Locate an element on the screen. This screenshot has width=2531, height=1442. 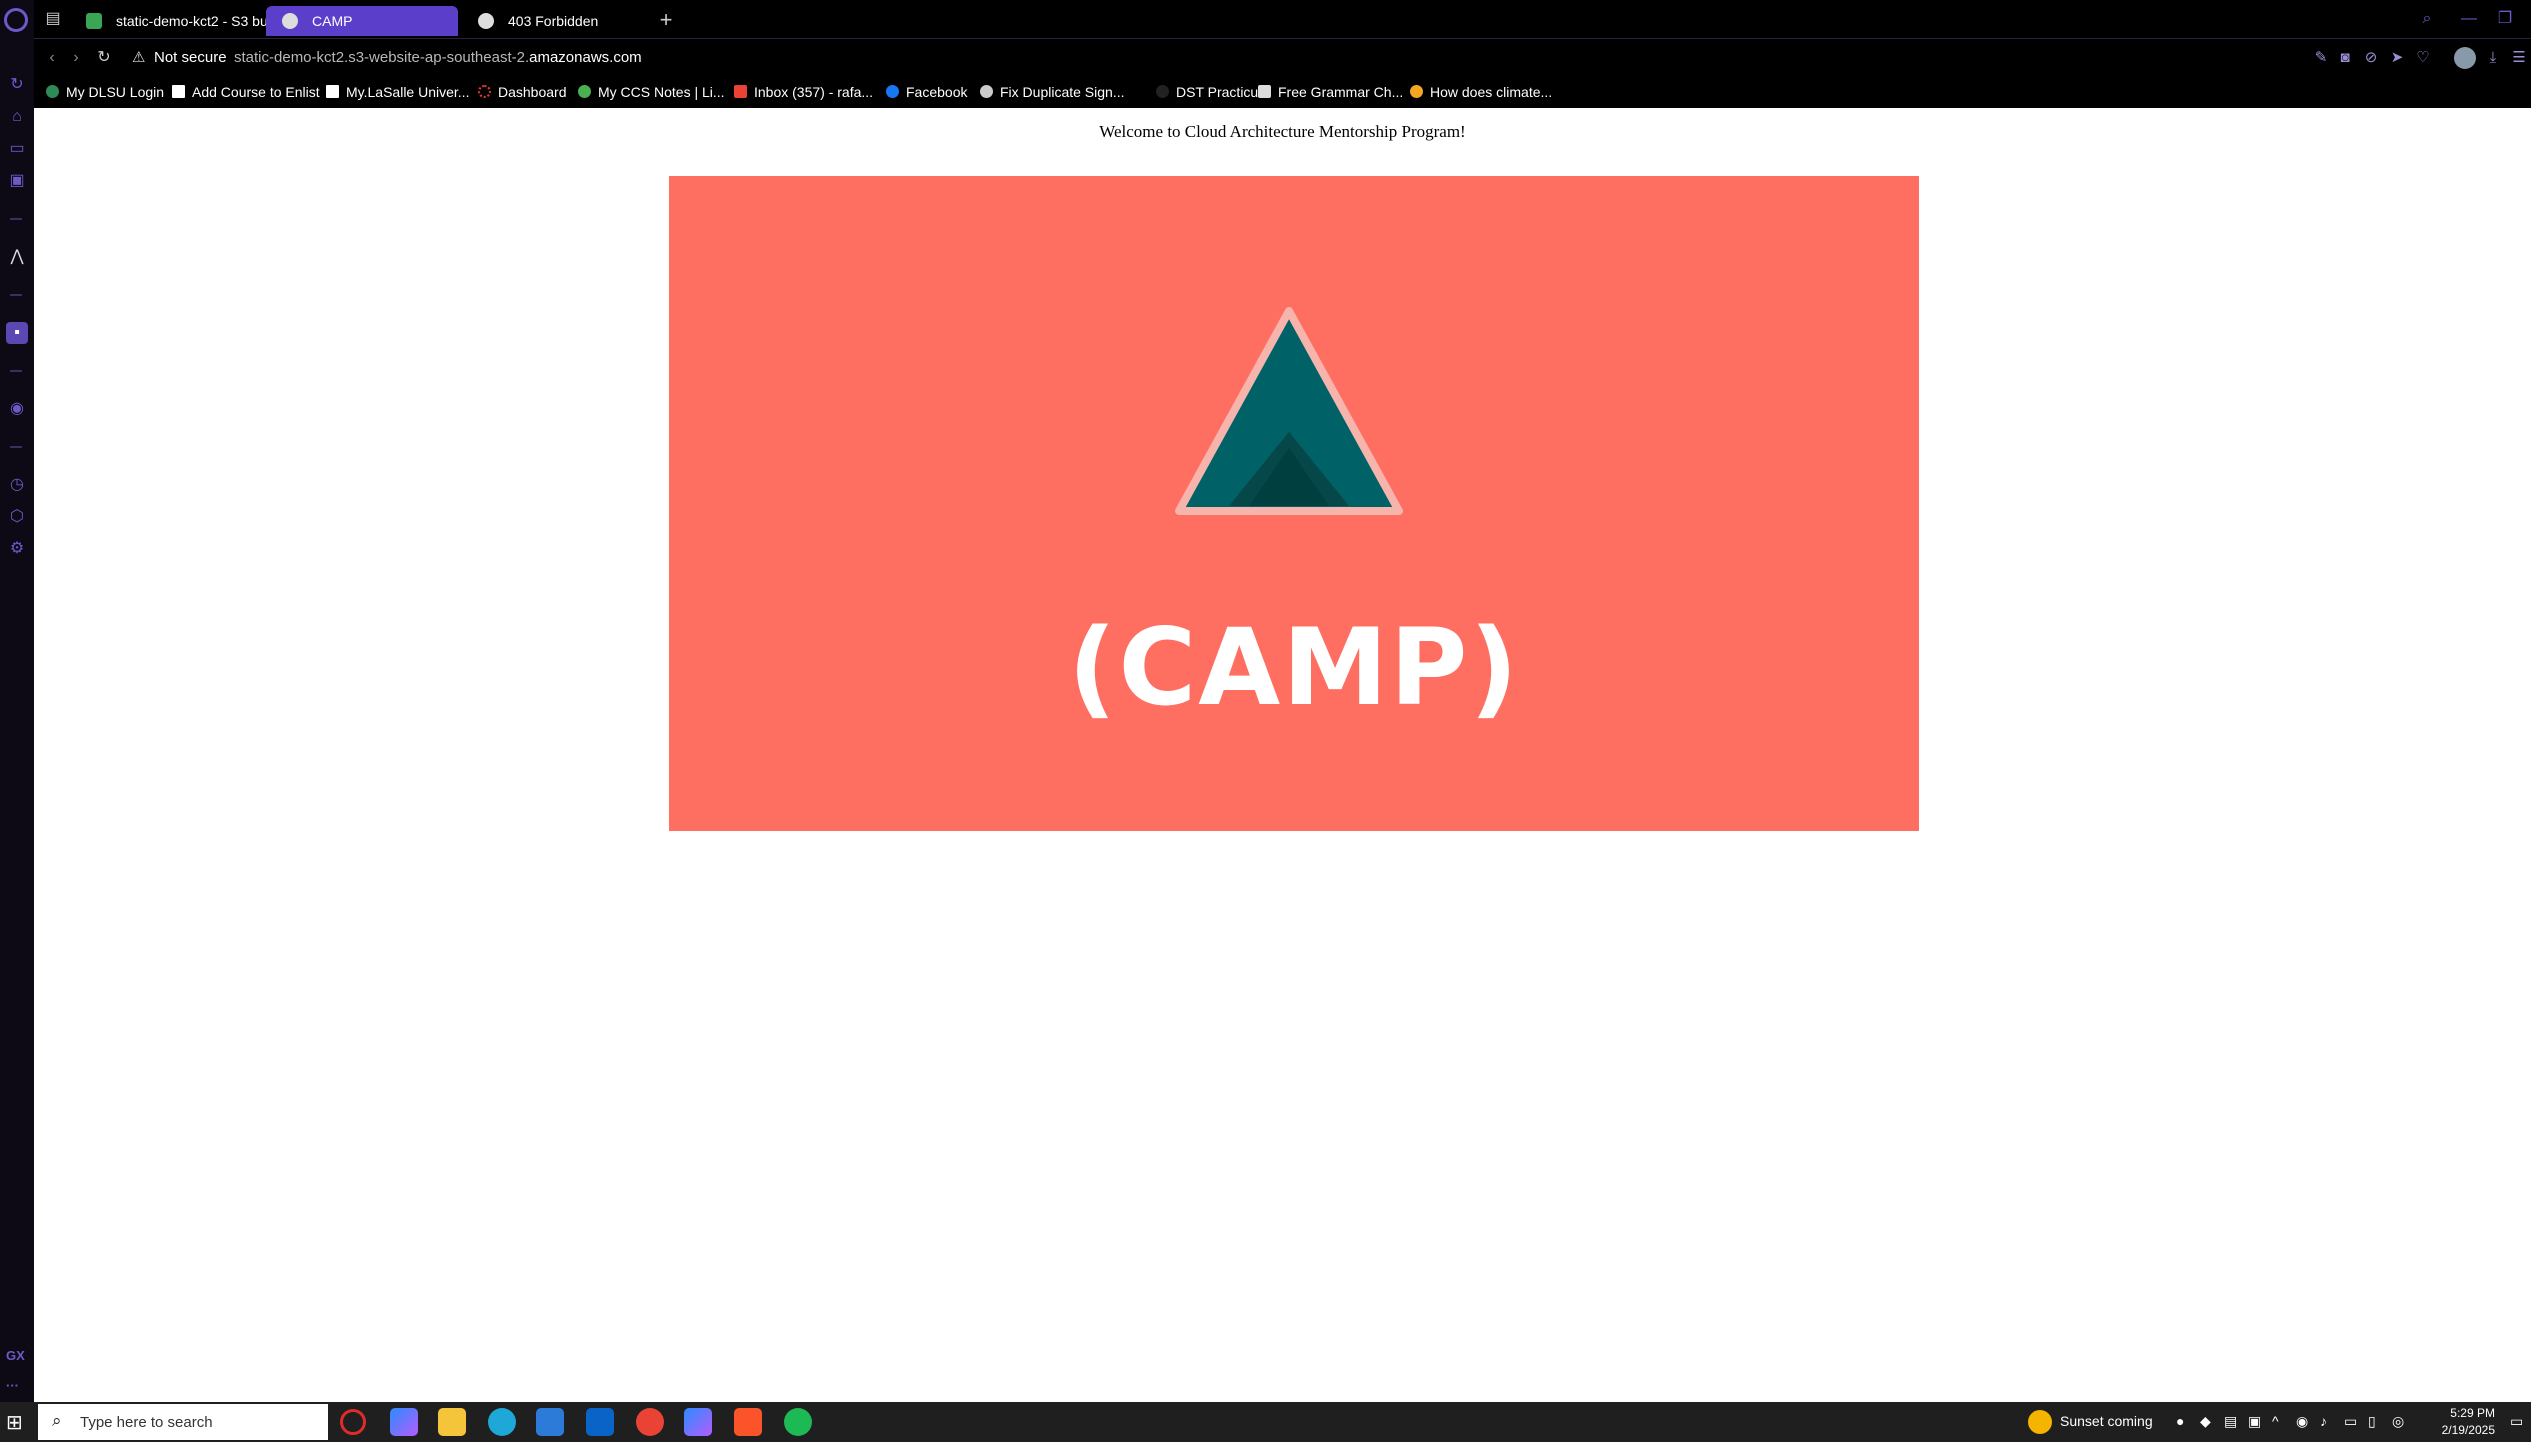
page-icon is located at coordinates (332, 91).